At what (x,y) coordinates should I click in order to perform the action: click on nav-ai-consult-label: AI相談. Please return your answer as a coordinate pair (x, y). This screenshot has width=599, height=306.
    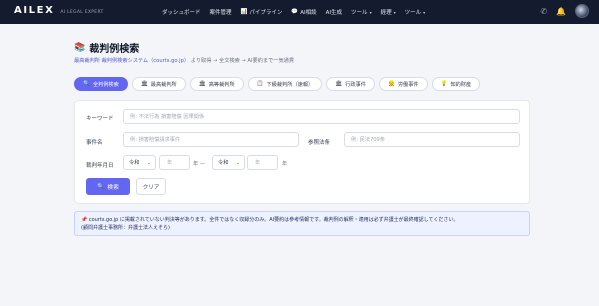
    Looking at the image, I should click on (308, 13).